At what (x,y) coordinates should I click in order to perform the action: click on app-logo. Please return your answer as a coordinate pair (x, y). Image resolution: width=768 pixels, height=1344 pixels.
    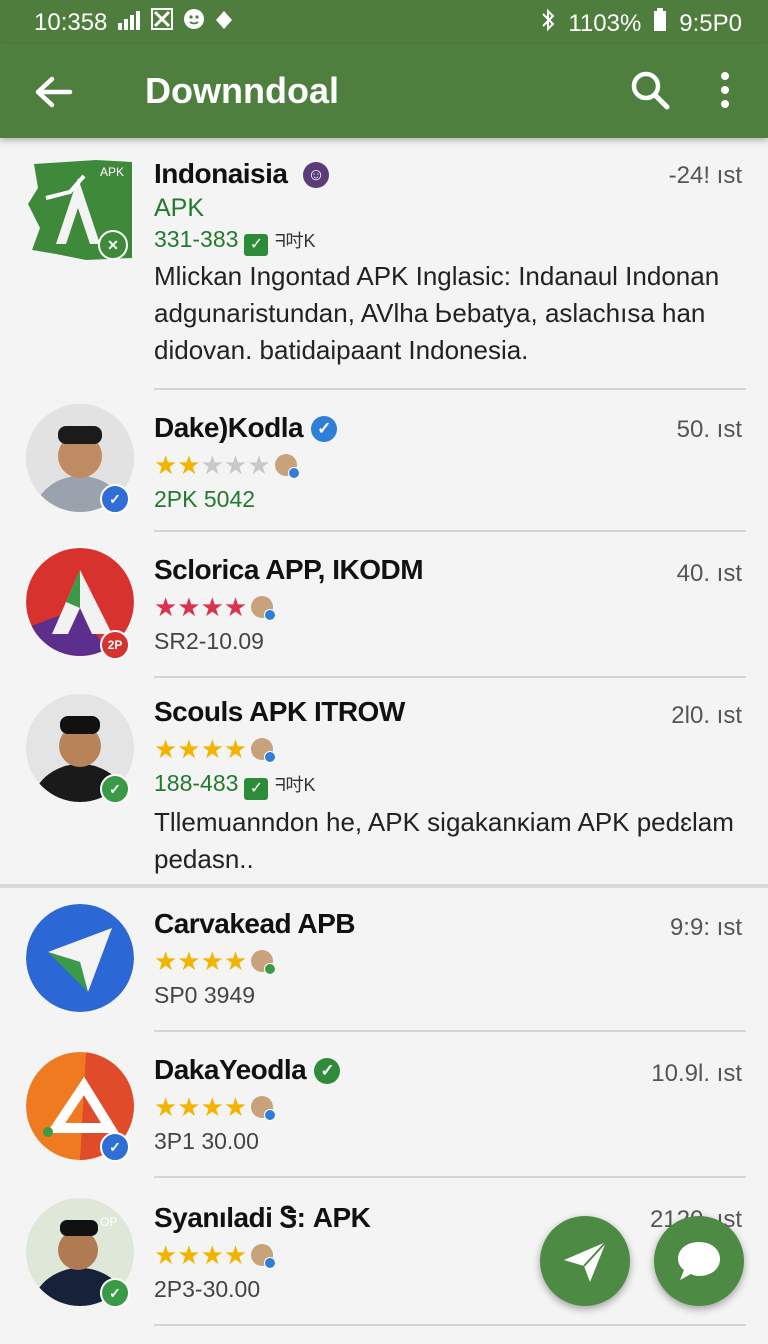
    Looking at the image, I should click on (80, 958).